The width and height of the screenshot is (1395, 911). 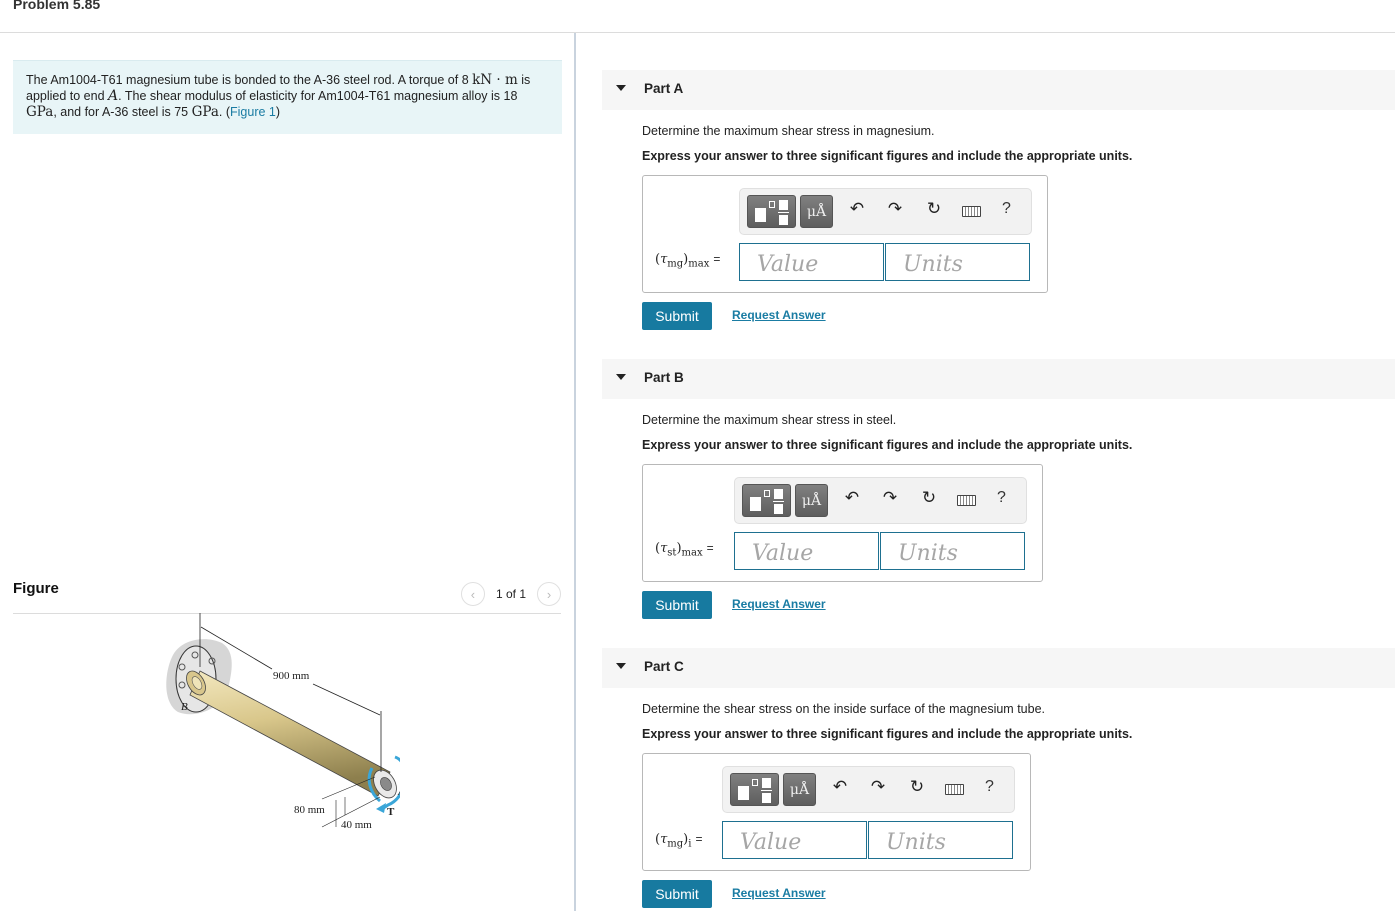 I want to click on part-a-variable: (τmg)max =, so click(x=688, y=261).